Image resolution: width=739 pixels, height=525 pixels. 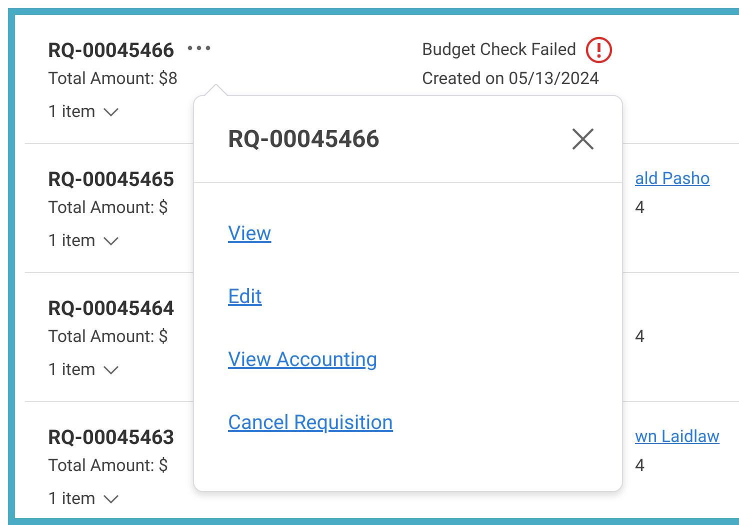 I want to click on action-link: Cancel Requisition, so click(x=311, y=422).